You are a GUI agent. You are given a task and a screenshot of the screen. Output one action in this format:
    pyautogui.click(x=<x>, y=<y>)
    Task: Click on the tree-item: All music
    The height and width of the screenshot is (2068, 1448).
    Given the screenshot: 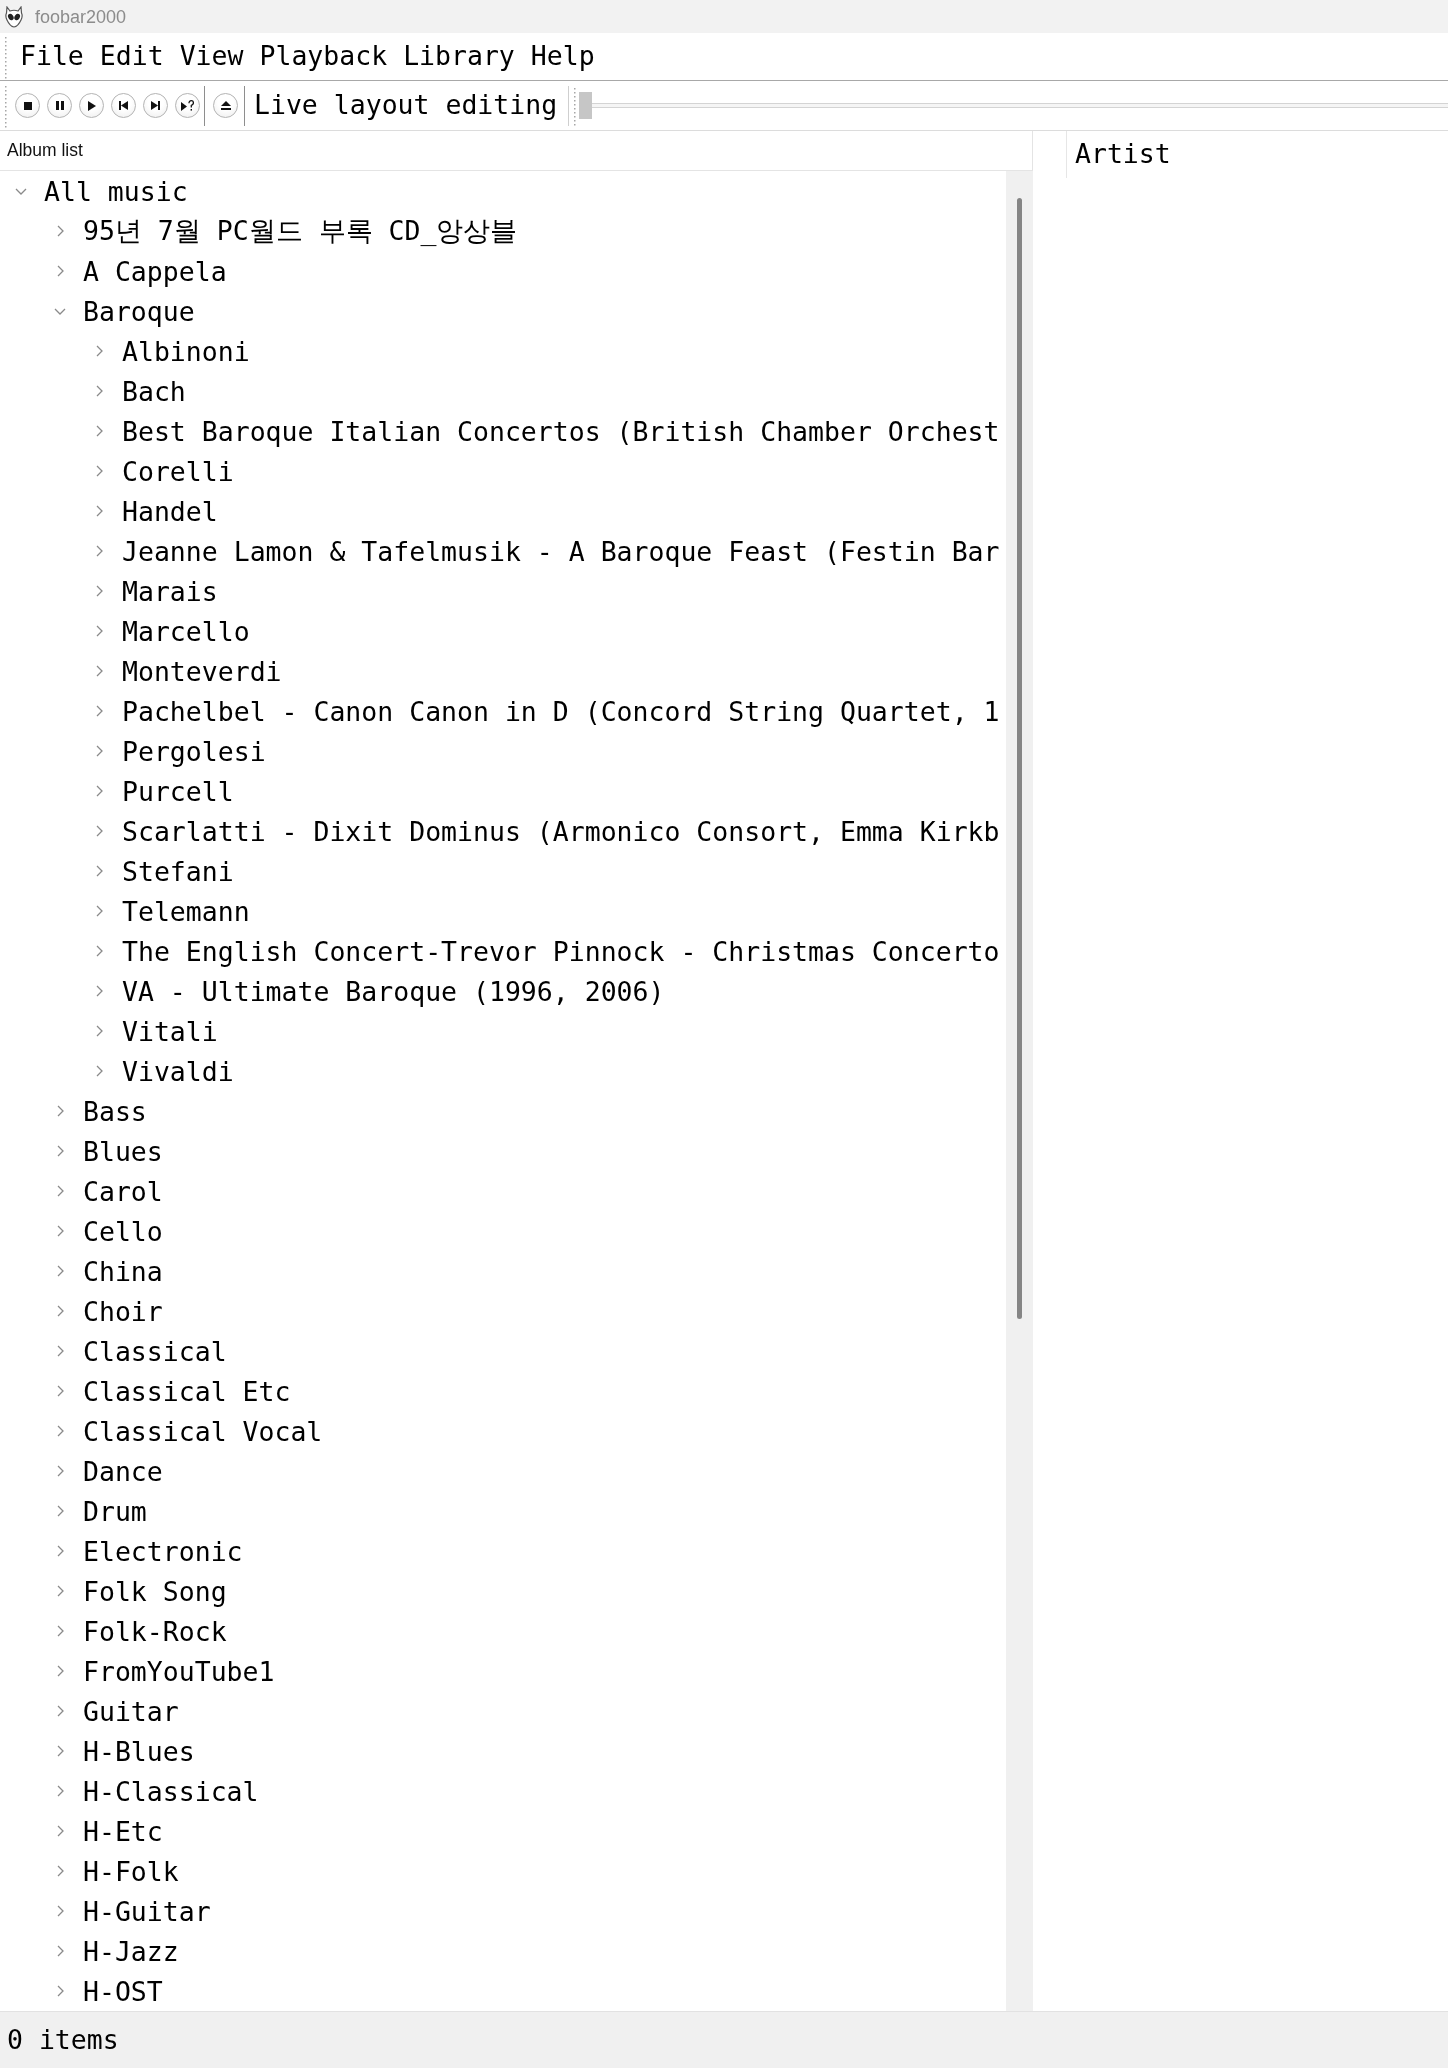 What is the action you would take?
    pyautogui.click(x=101, y=191)
    